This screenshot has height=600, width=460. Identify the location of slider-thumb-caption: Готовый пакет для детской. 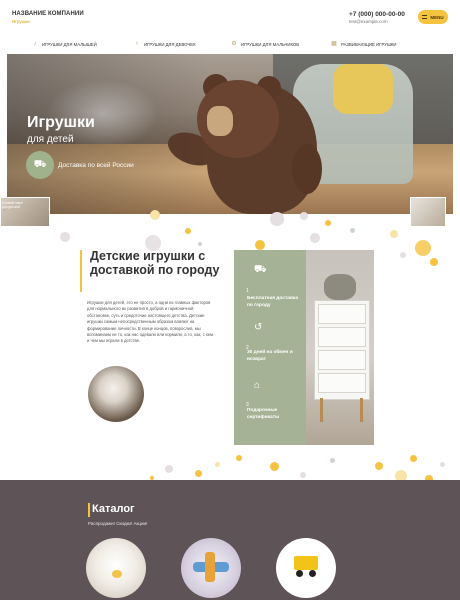
(13, 205).